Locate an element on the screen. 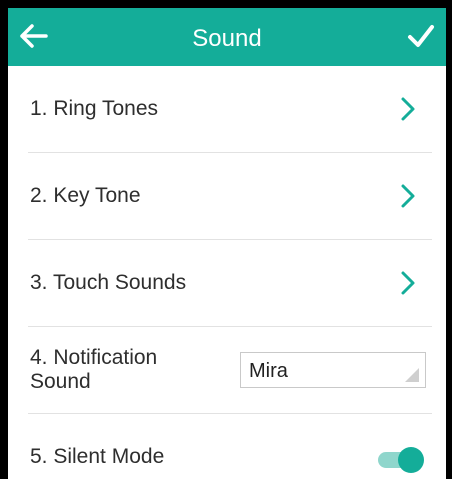 The height and width of the screenshot is (481, 454). touch-sounds-label: 3. Touch Sounds is located at coordinates (108, 282).